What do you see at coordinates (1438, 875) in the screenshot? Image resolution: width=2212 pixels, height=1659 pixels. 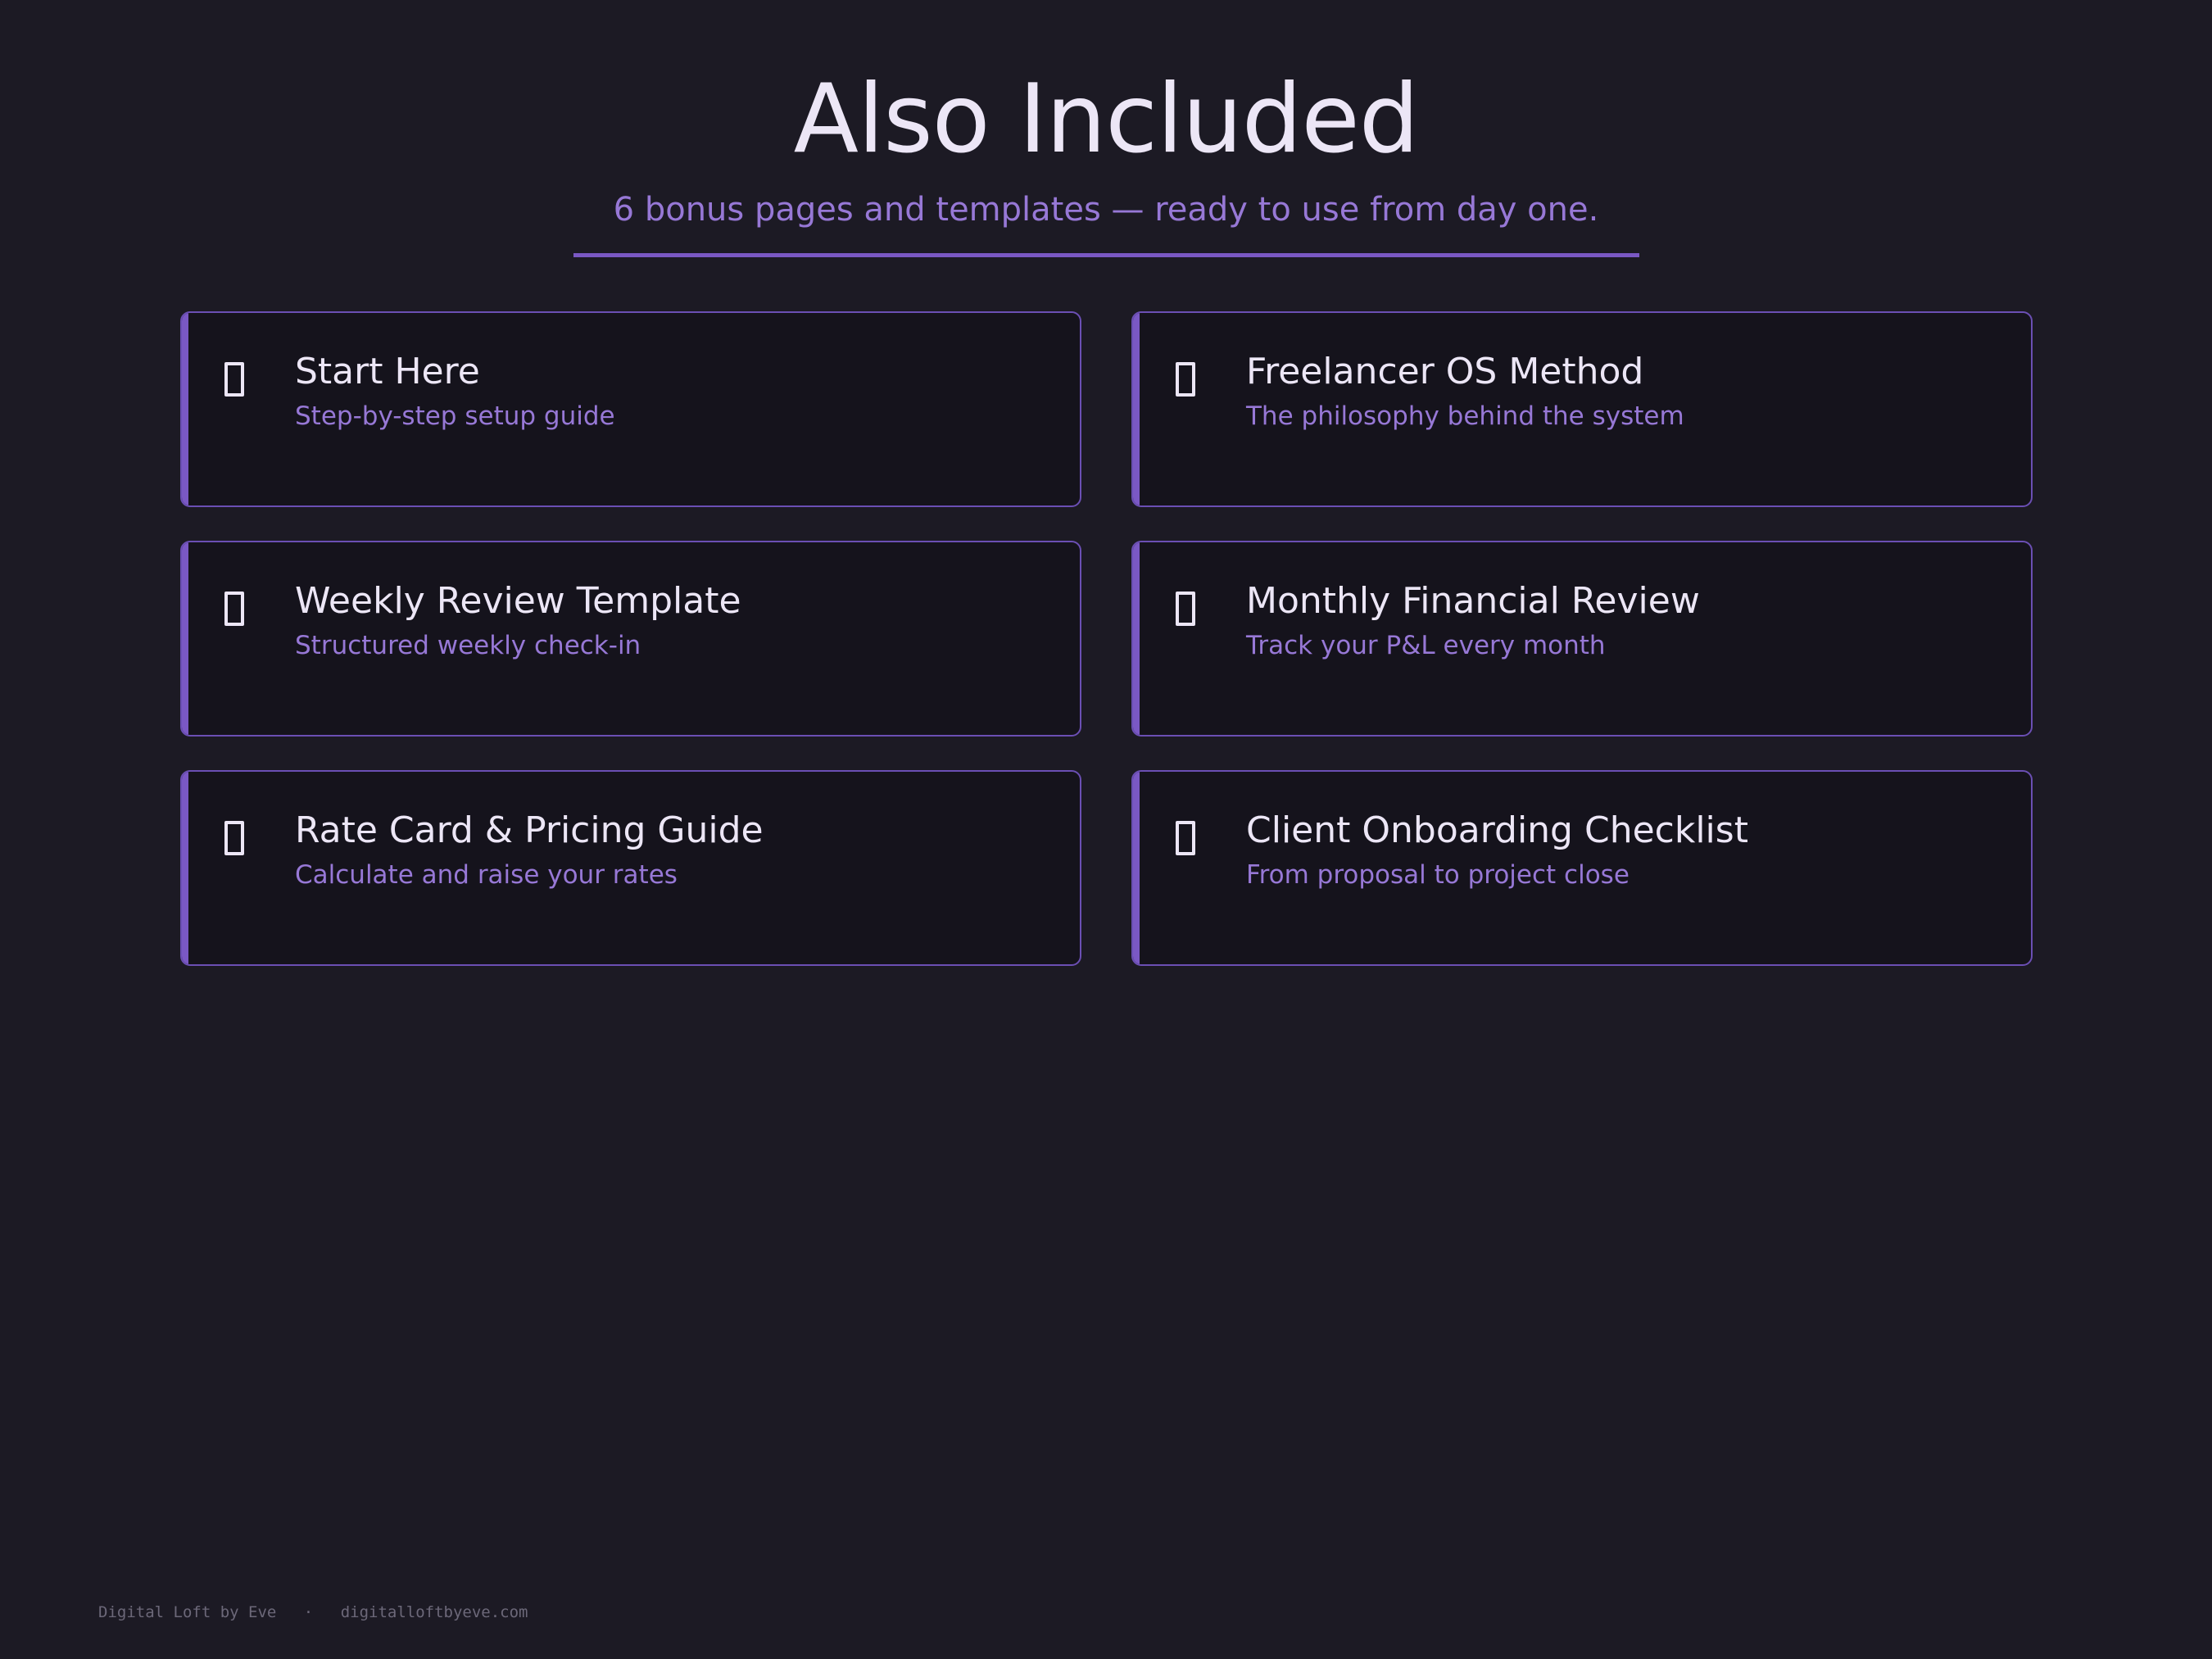 I see `card-description: From proposal to project close` at bounding box center [1438, 875].